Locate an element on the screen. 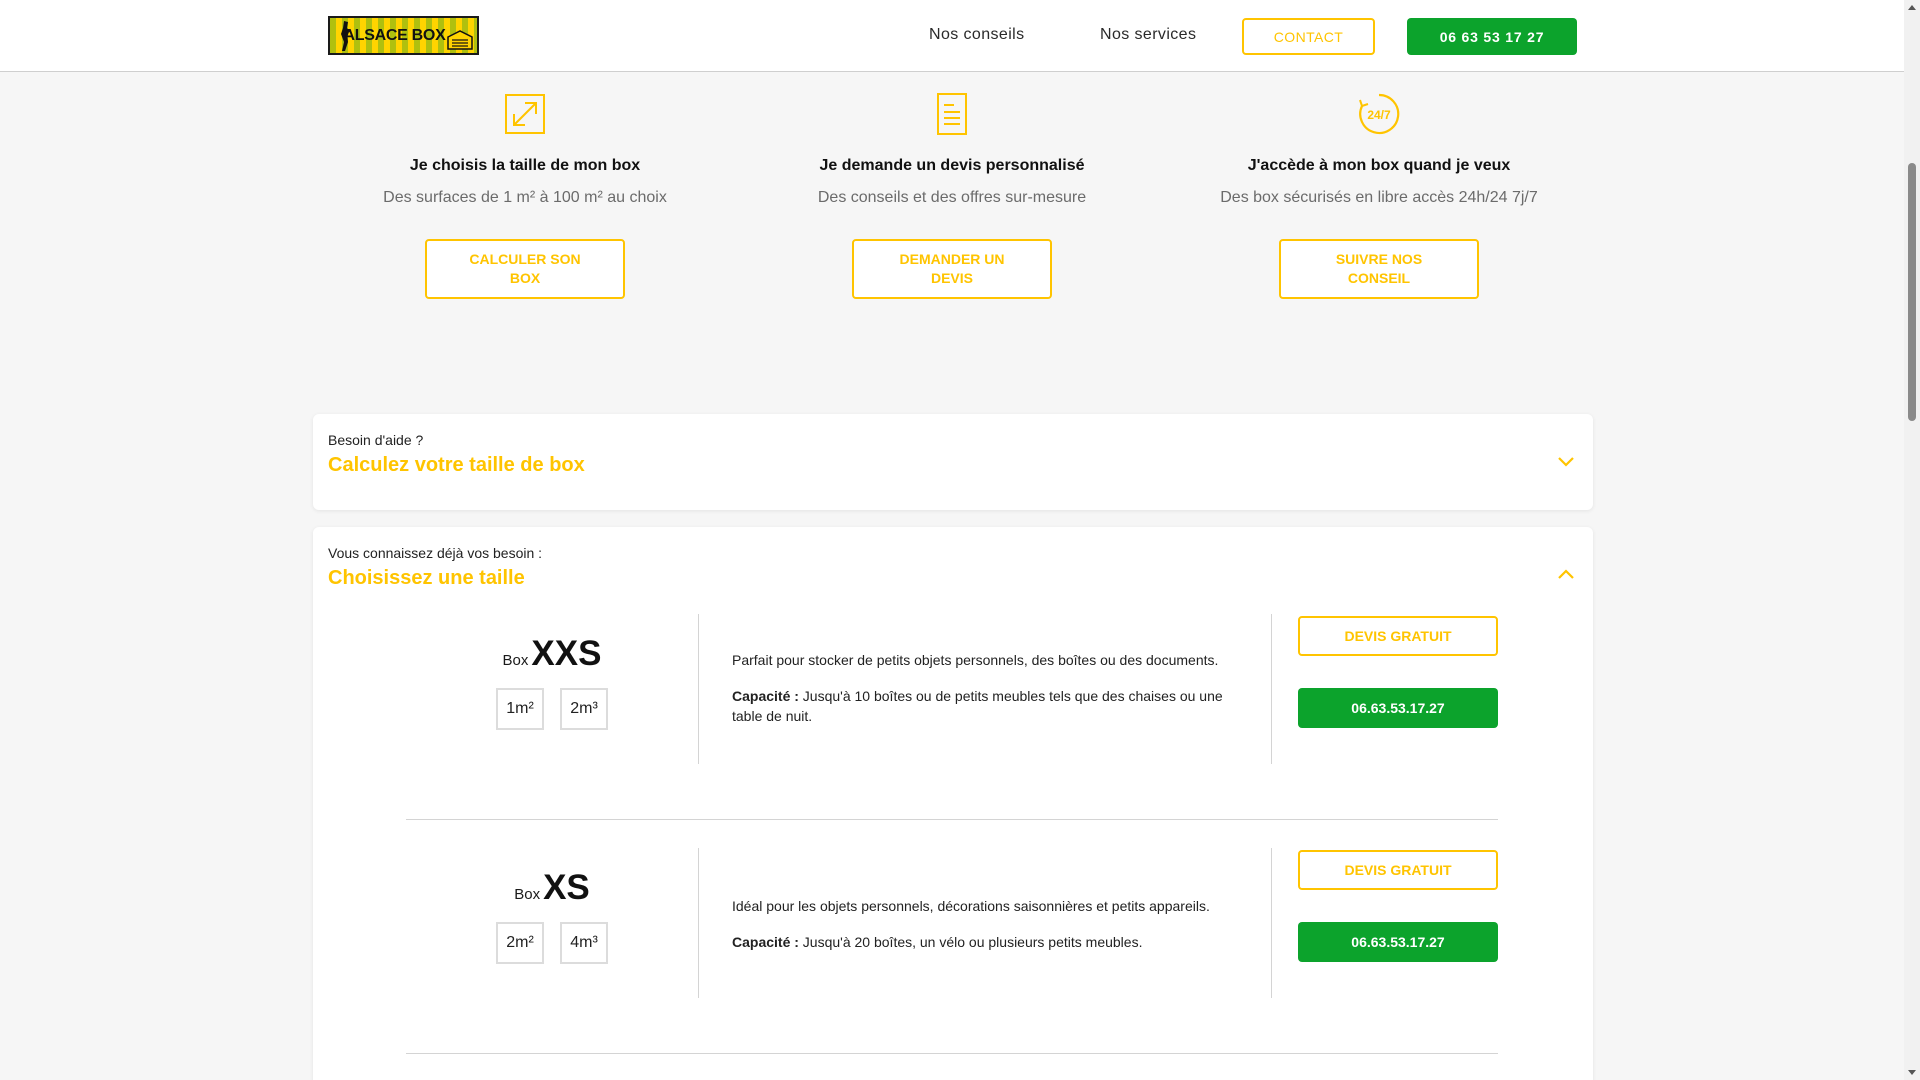  scroll-down-arrow-icon is located at coordinates (1912, 1072).